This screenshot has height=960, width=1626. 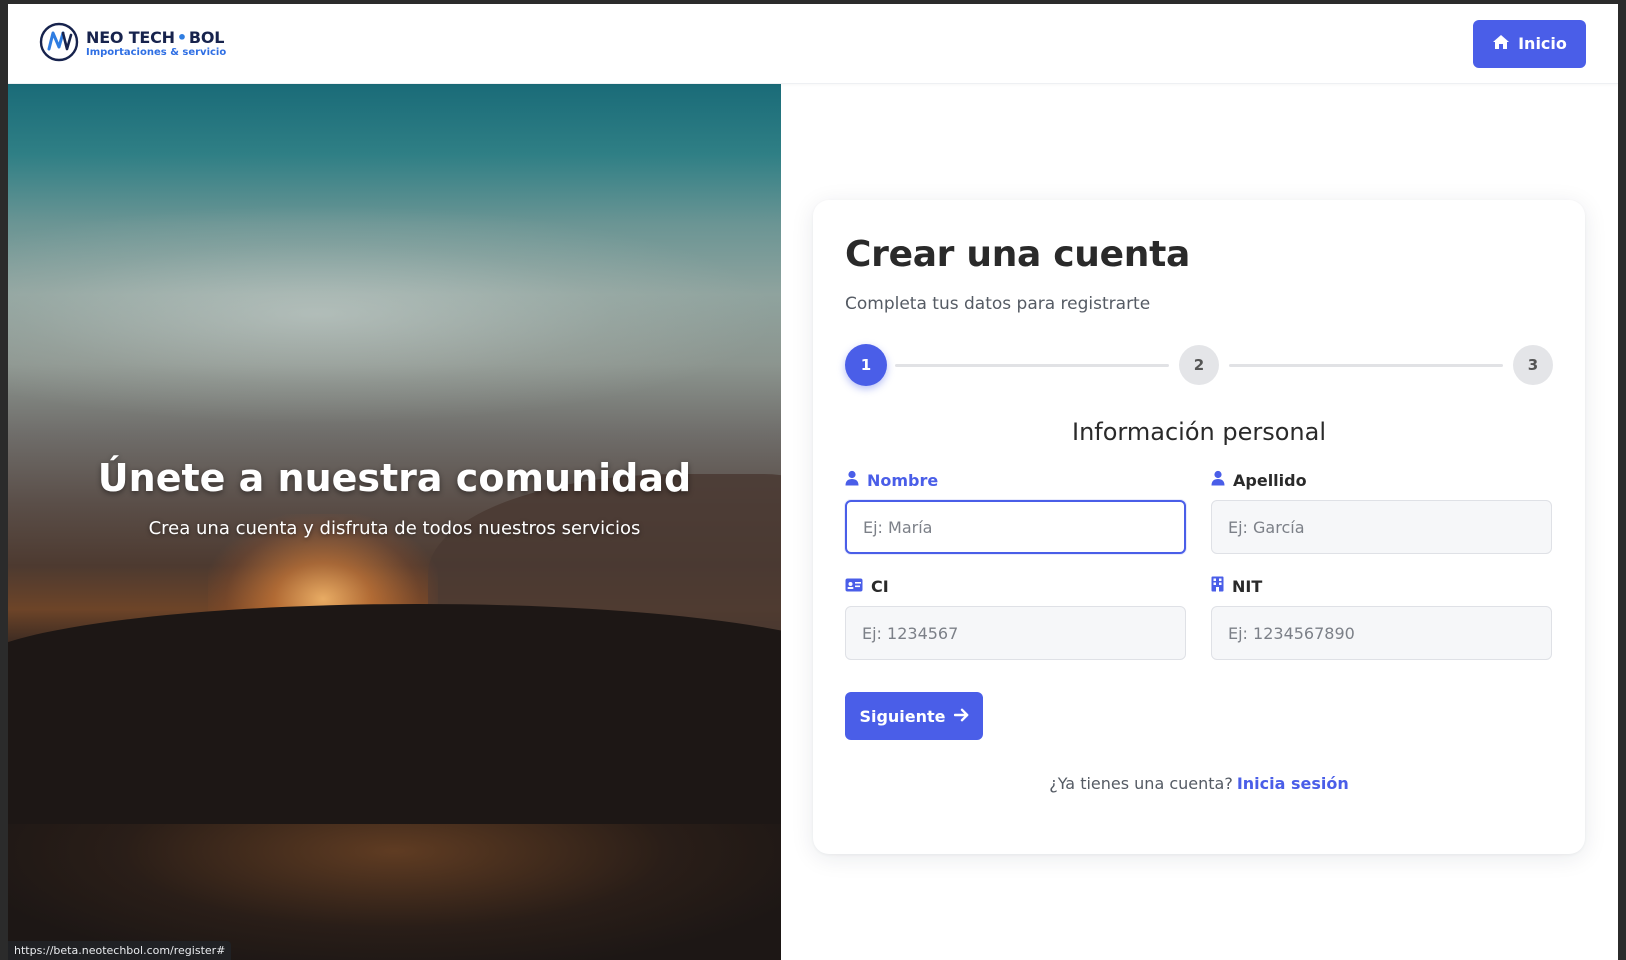 I want to click on nombre-input, so click(x=1015, y=527).